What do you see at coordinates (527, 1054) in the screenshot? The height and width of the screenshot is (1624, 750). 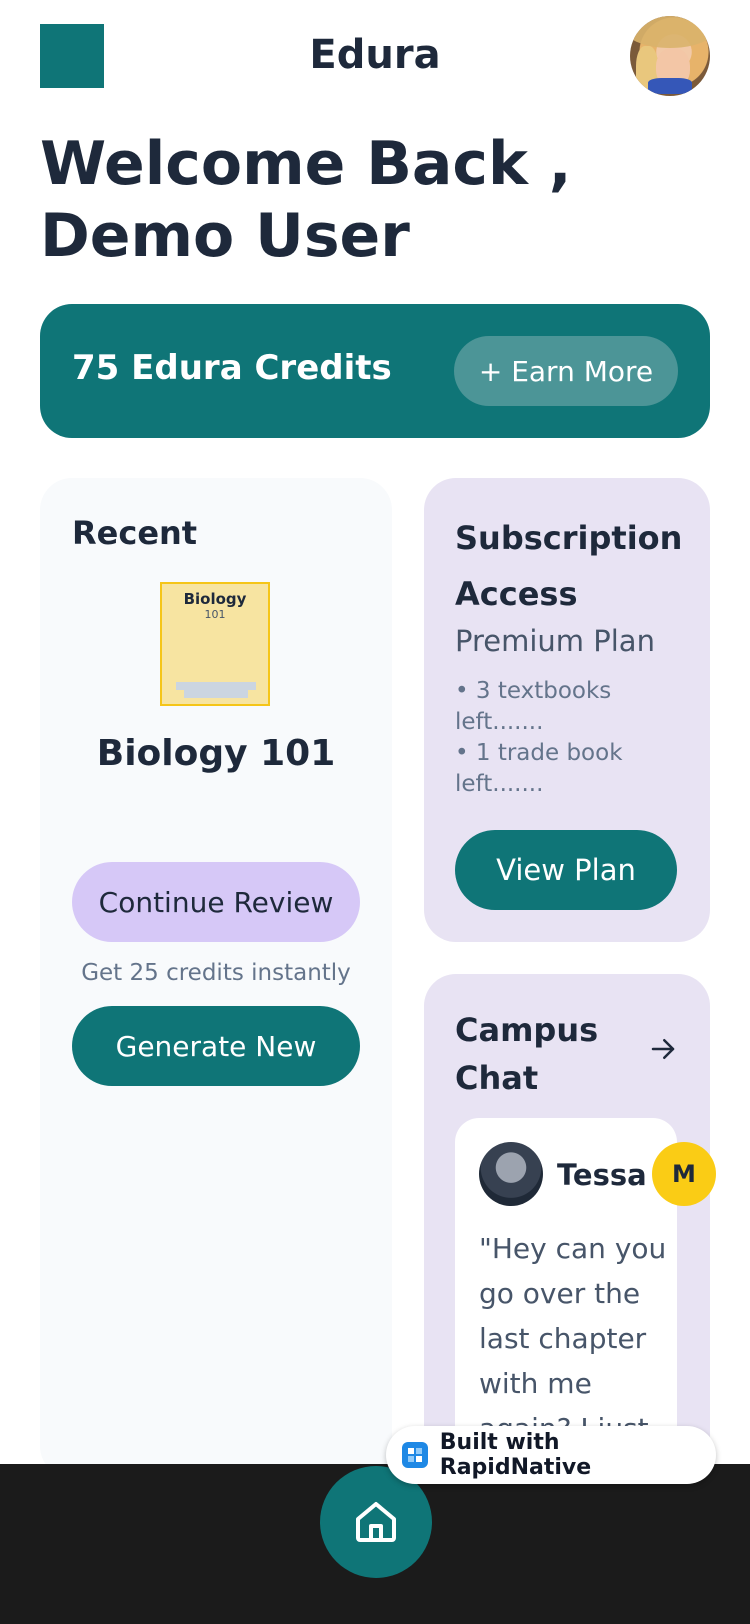 I see `campus-chat-heading: Campus Chat` at bounding box center [527, 1054].